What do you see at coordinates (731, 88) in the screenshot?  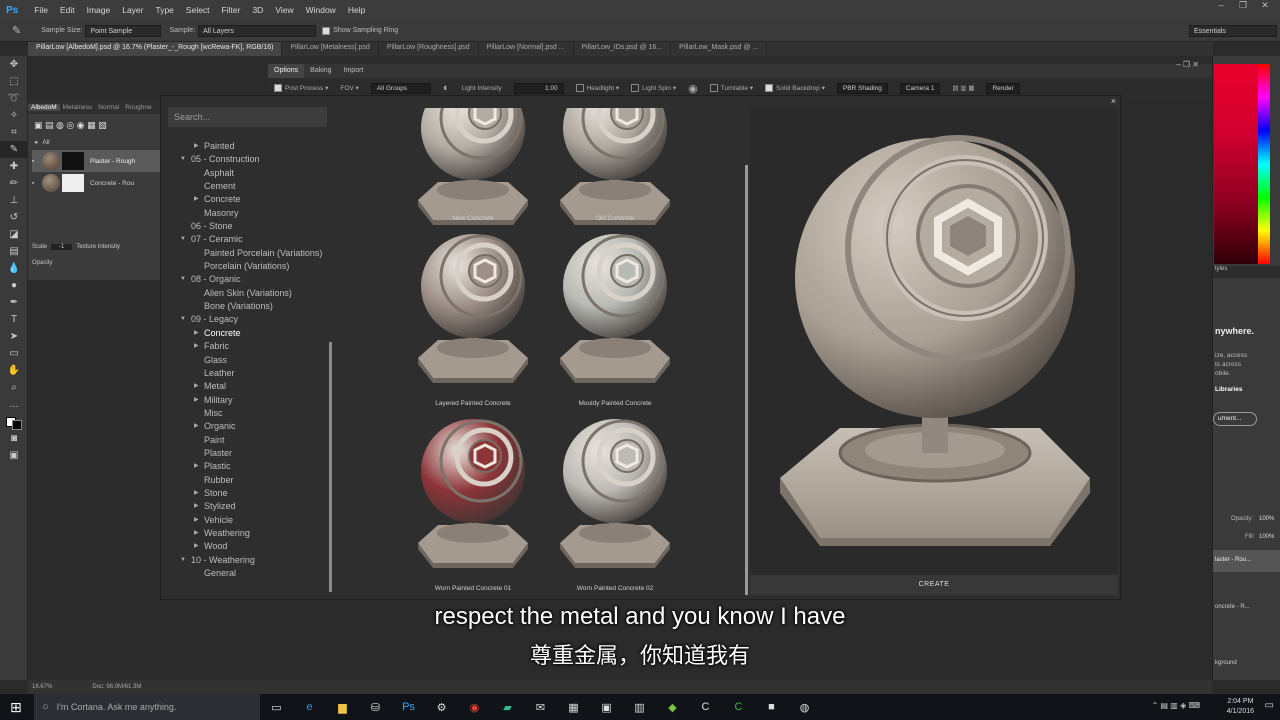 I see `turntable-toggle: Turntable ▾` at bounding box center [731, 88].